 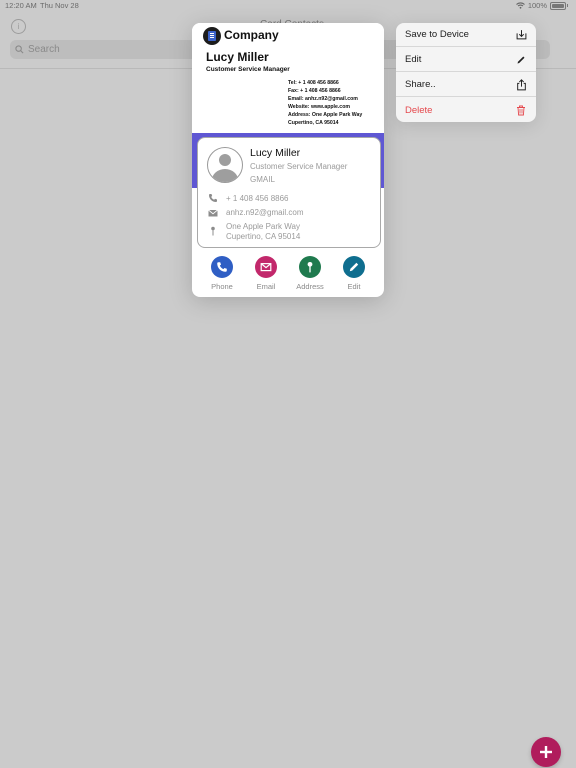 I want to click on menu-item-save-to-device: Save to Device, so click(x=466, y=35).